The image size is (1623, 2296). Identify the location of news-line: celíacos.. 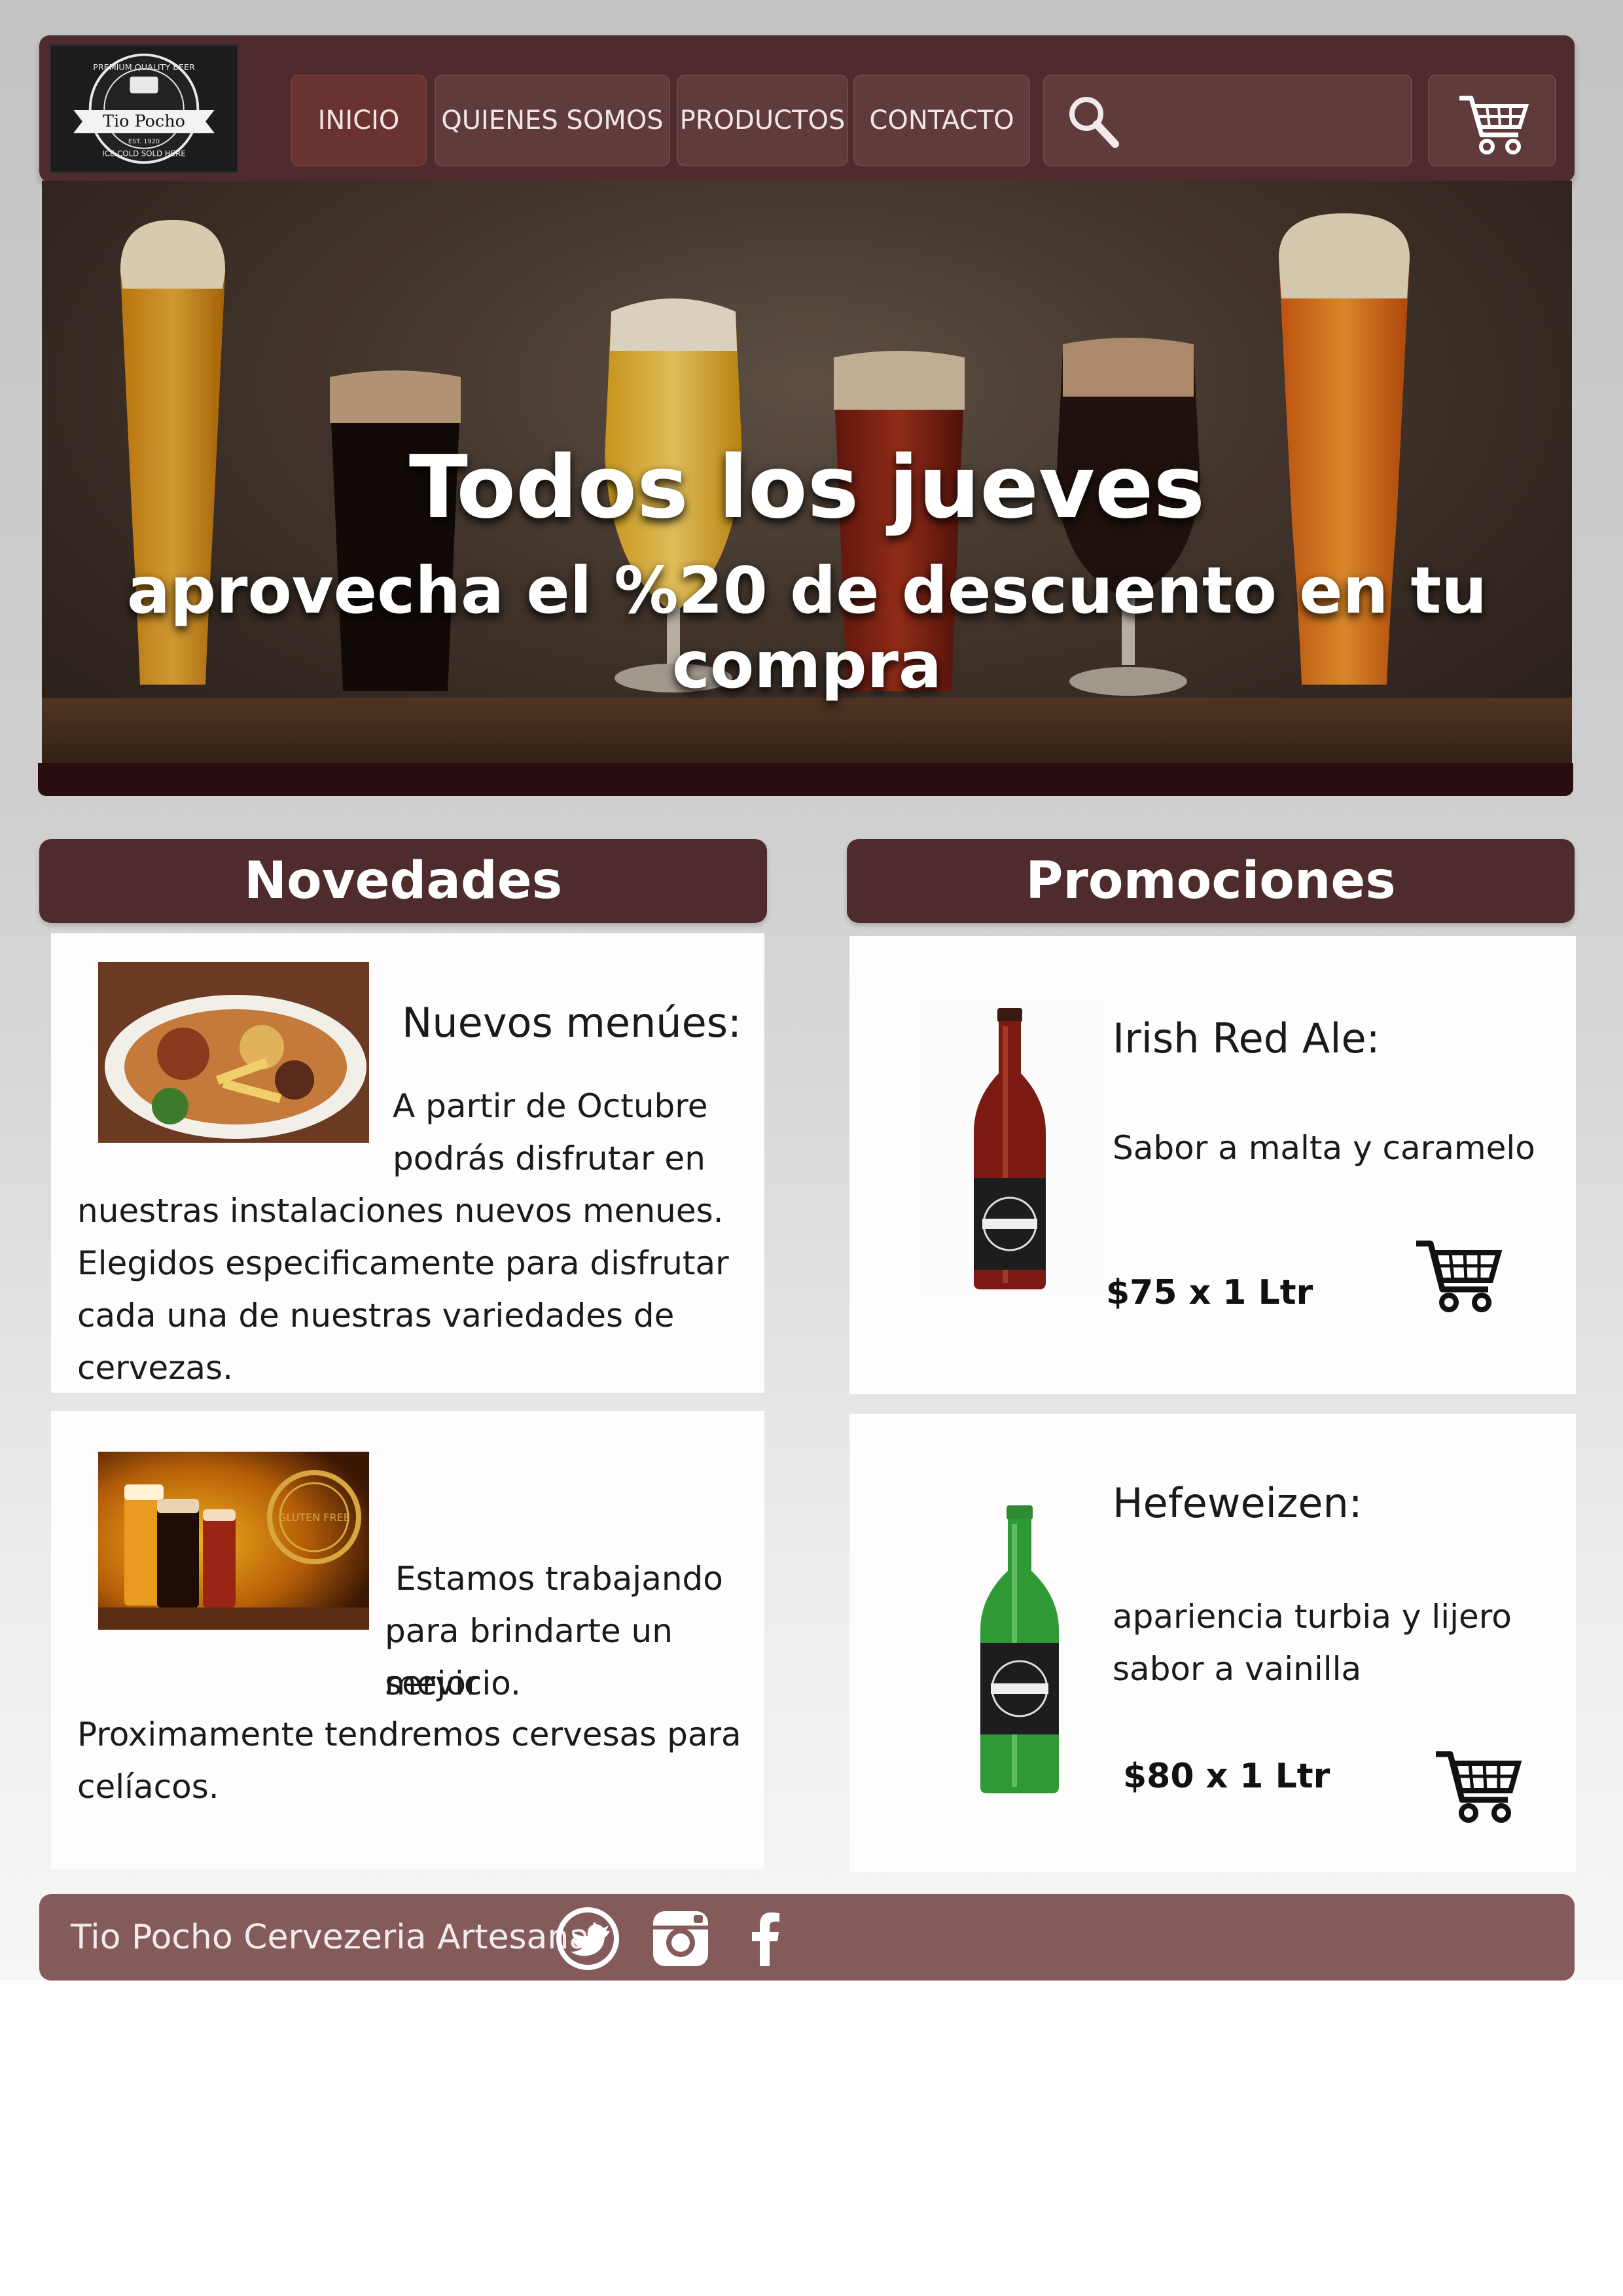
(148, 1787).